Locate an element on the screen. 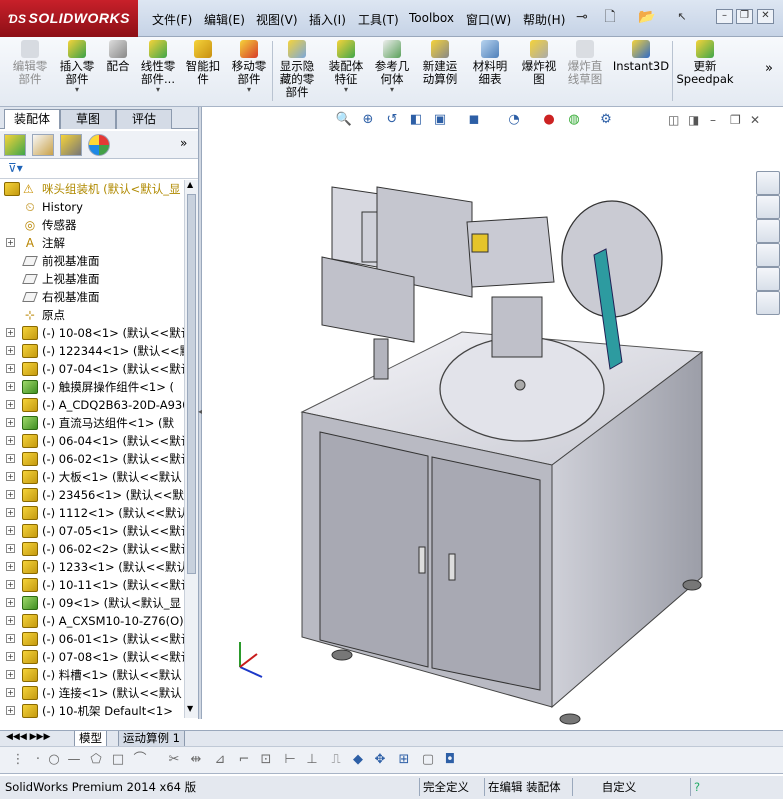 This screenshot has height=799, width=783. smart-dimension-icon: ◆ is located at coordinates (358, 760).